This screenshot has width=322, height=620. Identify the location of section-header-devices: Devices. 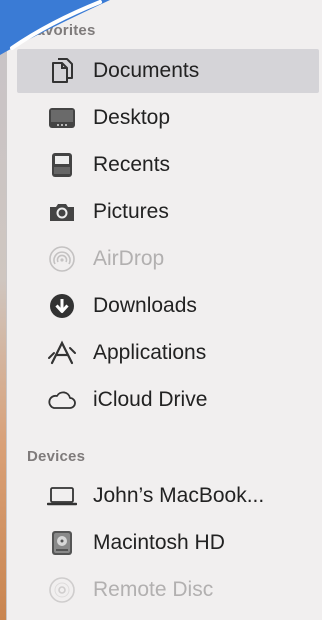
(56, 456).